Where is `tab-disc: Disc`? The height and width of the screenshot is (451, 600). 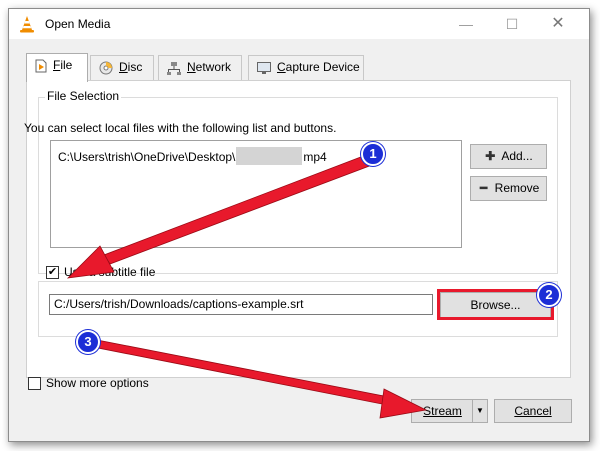 tab-disc: Disc is located at coordinates (122, 67).